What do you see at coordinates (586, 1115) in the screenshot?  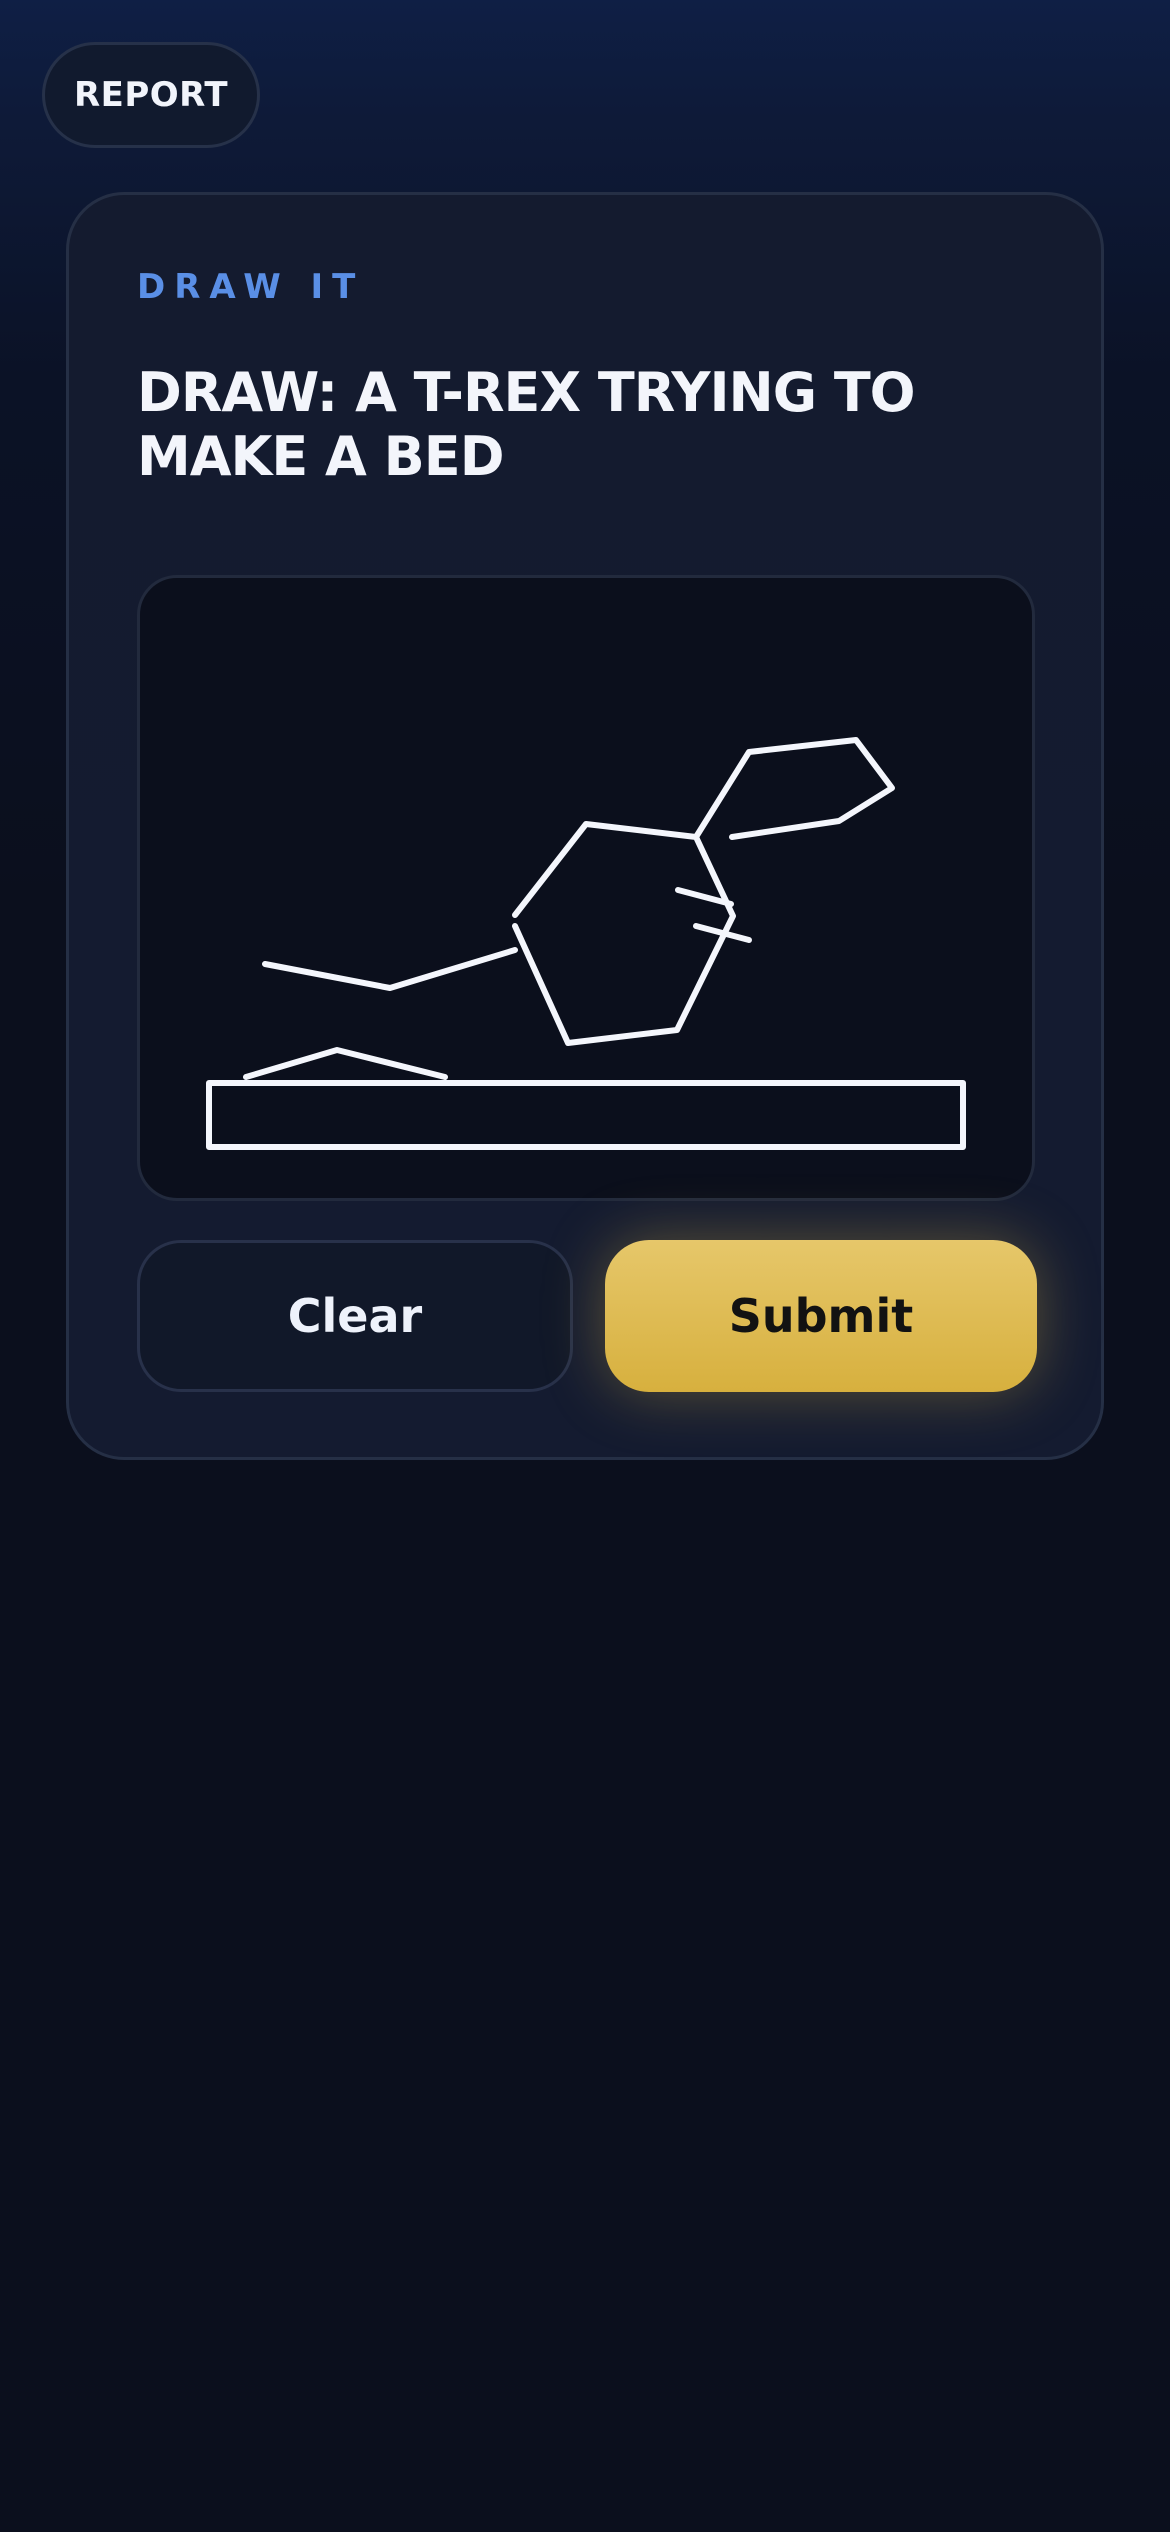 I see `sketch-bed` at bounding box center [586, 1115].